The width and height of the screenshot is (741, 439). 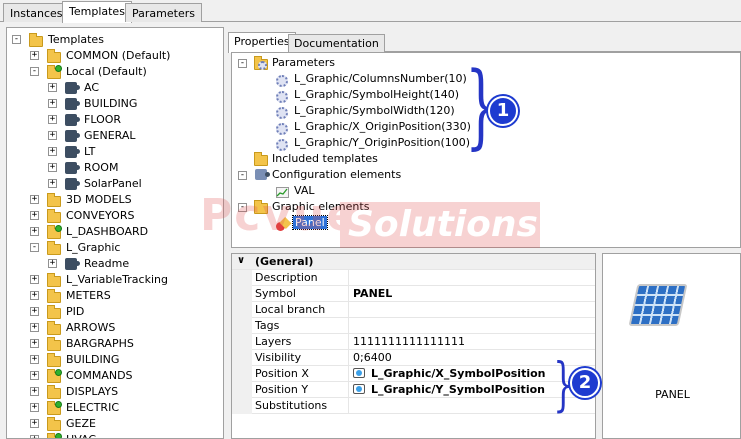 What do you see at coordinates (91, 88) in the screenshot?
I see `tree-node: AC` at bounding box center [91, 88].